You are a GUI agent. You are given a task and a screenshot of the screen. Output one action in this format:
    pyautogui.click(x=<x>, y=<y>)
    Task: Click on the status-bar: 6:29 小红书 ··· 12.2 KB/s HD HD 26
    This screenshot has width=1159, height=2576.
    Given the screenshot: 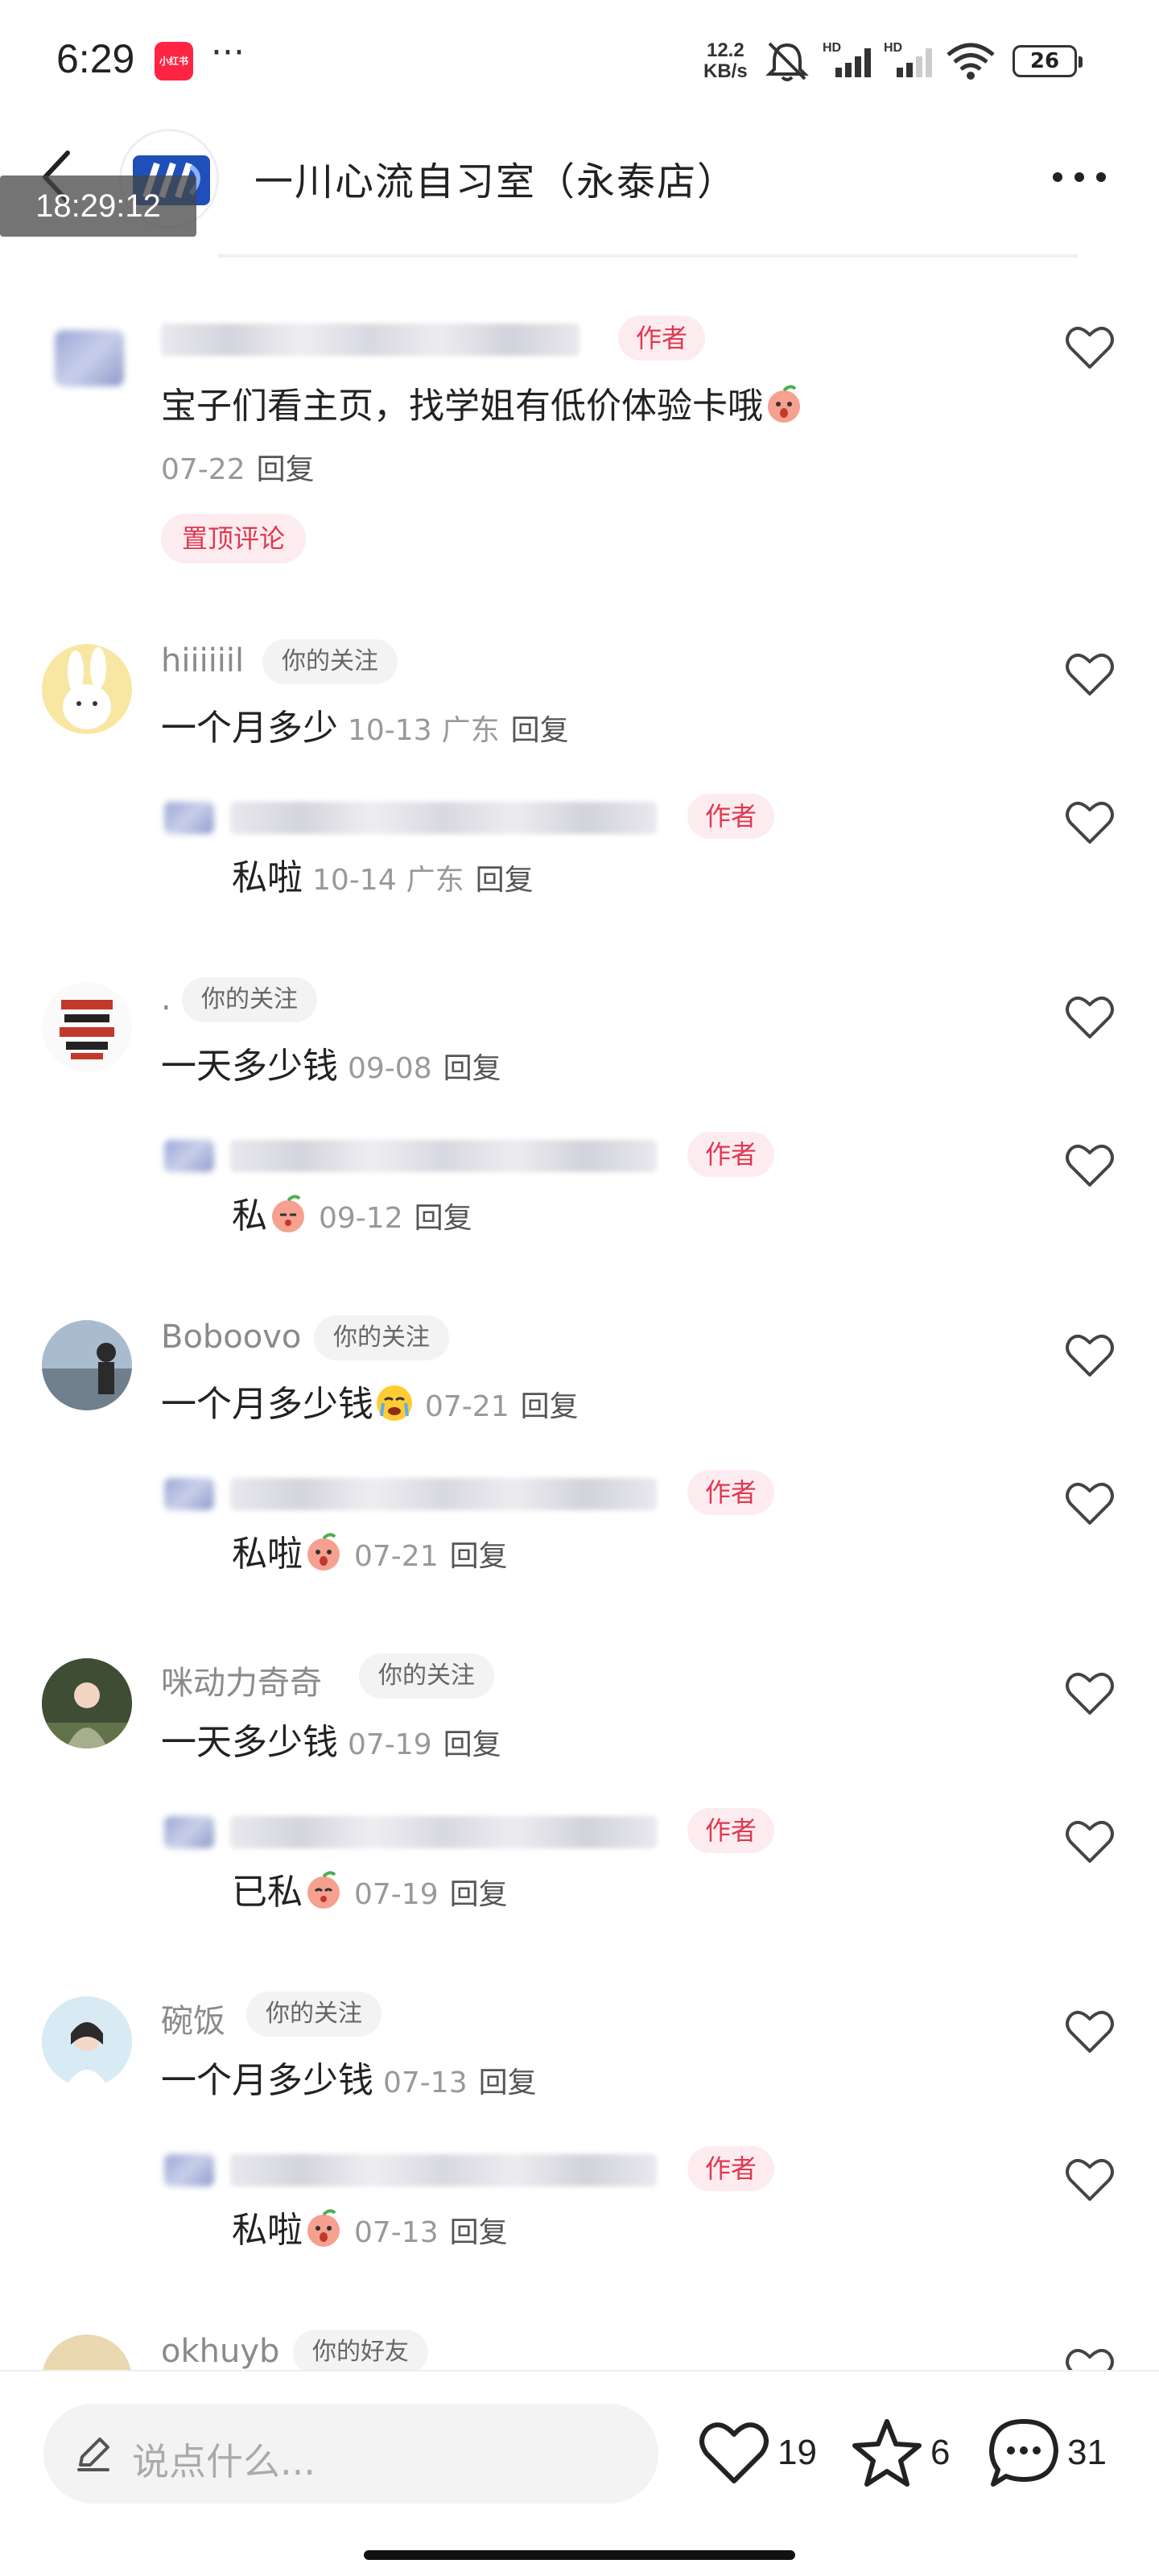 What is the action you would take?
    pyautogui.click(x=579, y=60)
    